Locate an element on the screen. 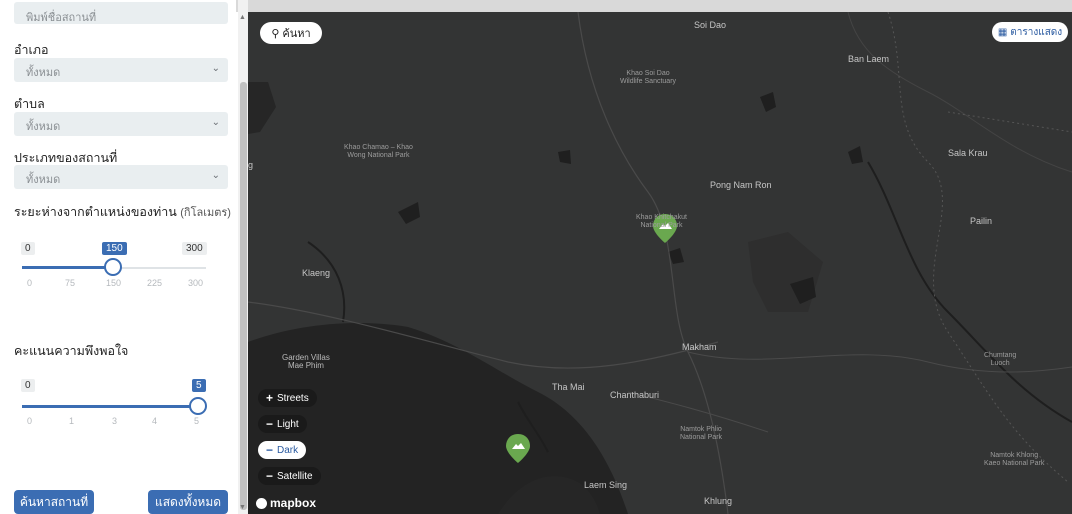  table-icon: ▦ is located at coordinates (1002, 32).